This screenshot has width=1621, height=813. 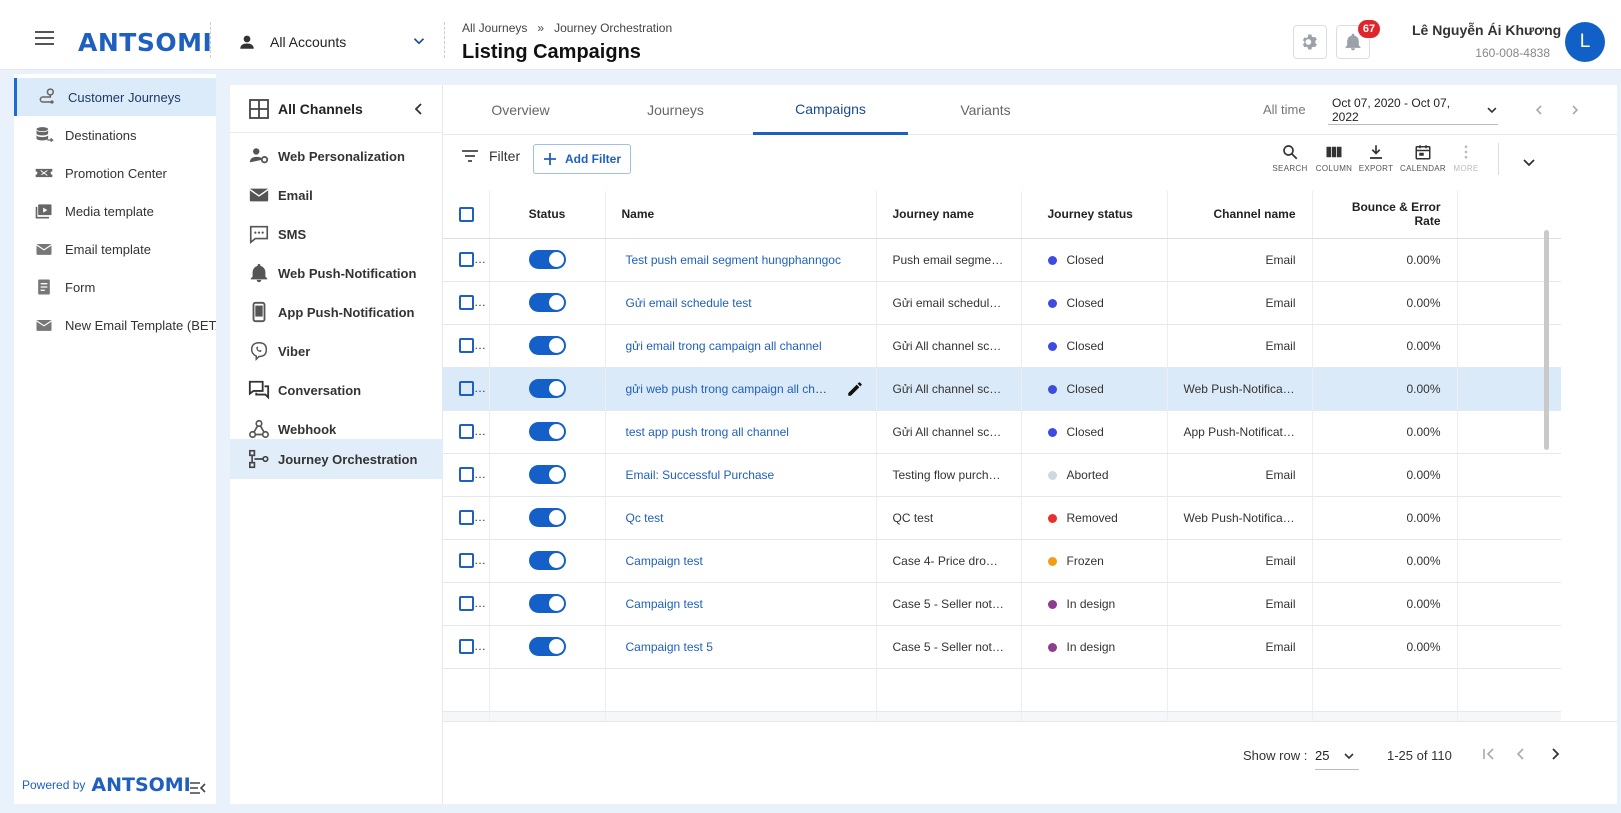 I want to click on breadcrumb-all-journeys: All Journeys, so click(x=494, y=28).